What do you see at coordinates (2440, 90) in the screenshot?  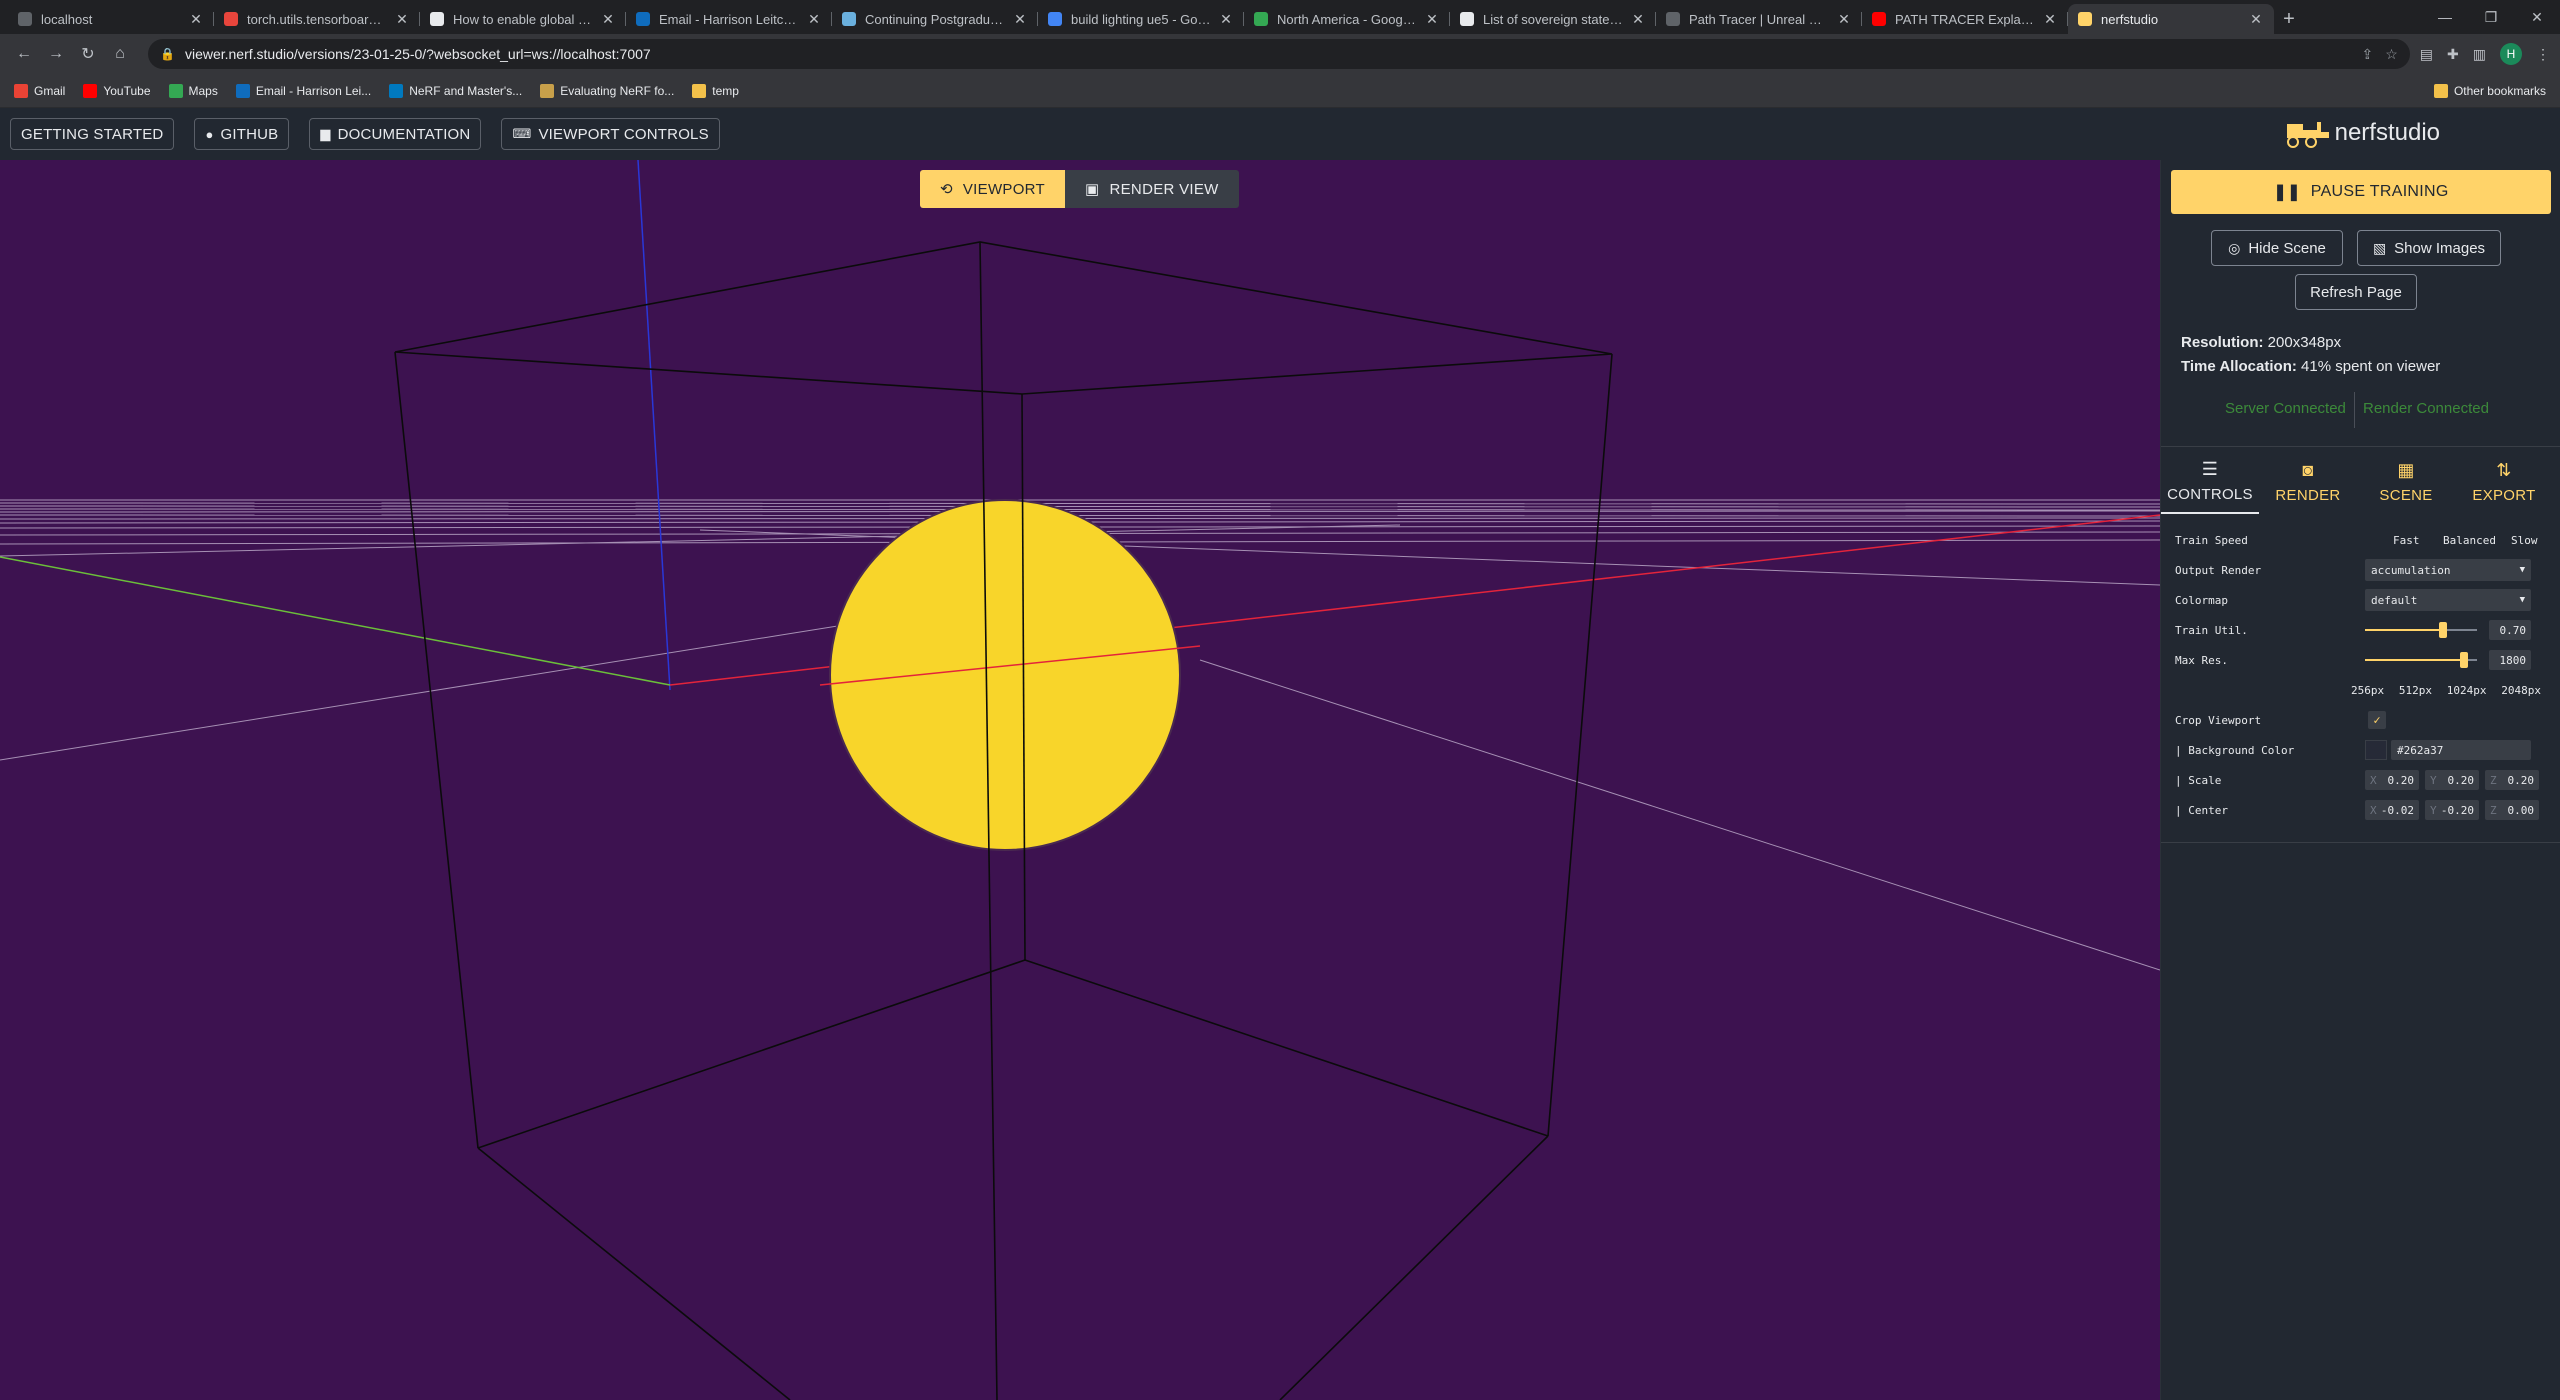 I see `folder-icon` at bounding box center [2440, 90].